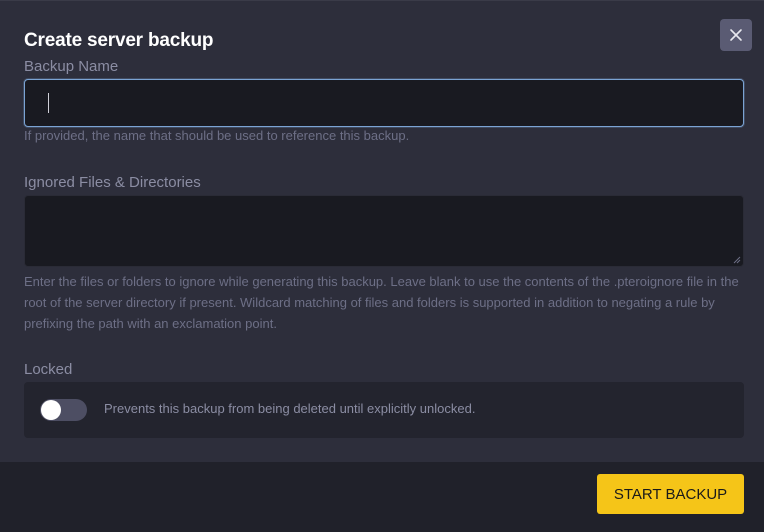  Describe the element at coordinates (119, 40) in the screenshot. I see `modal-title: Create server backup` at that location.